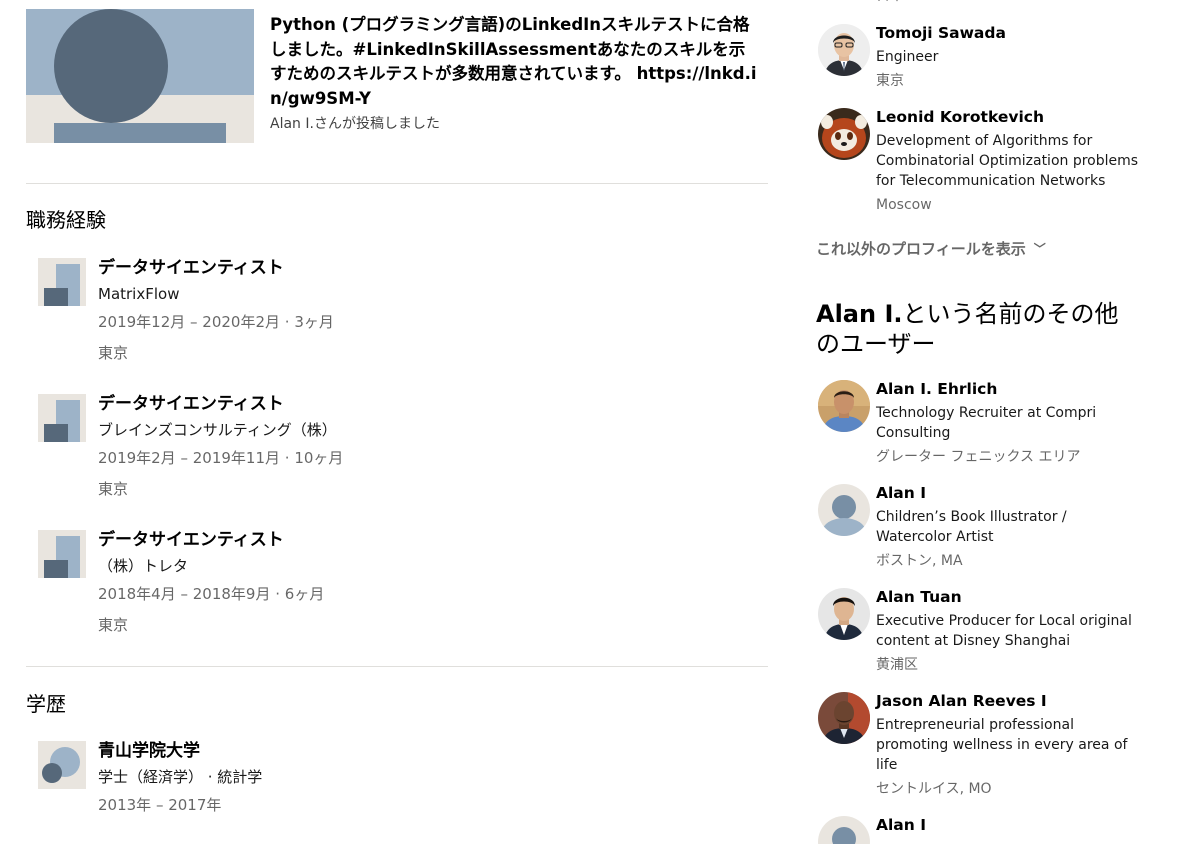 Image resolution: width=1192 pixels, height=844 pixels. What do you see at coordinates (904, 205) in the screenshot?
I see `person-location: Moscow` at bounding box center [904, 205].